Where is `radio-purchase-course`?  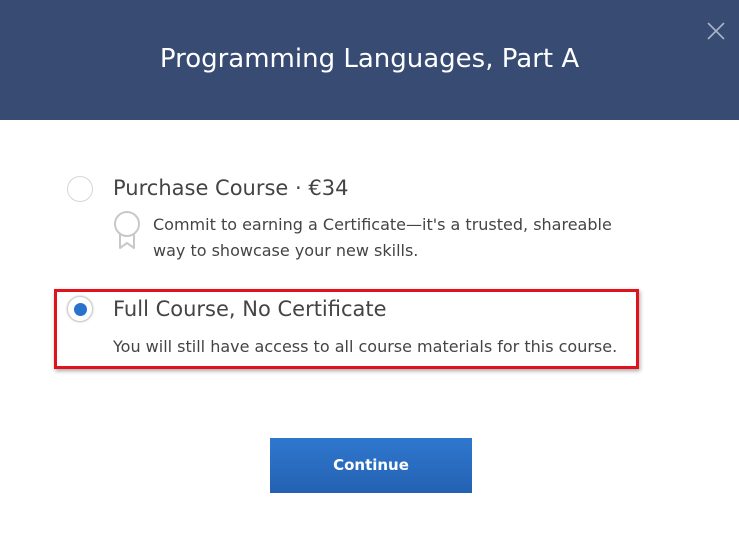 radio-purchase-course is located at coordinates (80, 189).